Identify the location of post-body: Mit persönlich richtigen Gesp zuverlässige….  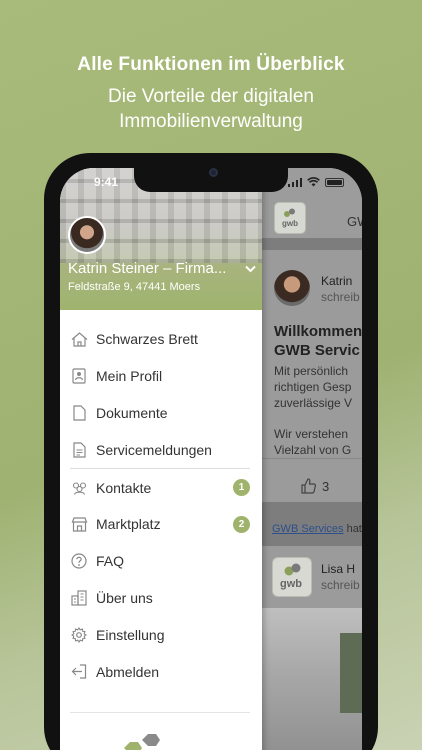
(313, 387).